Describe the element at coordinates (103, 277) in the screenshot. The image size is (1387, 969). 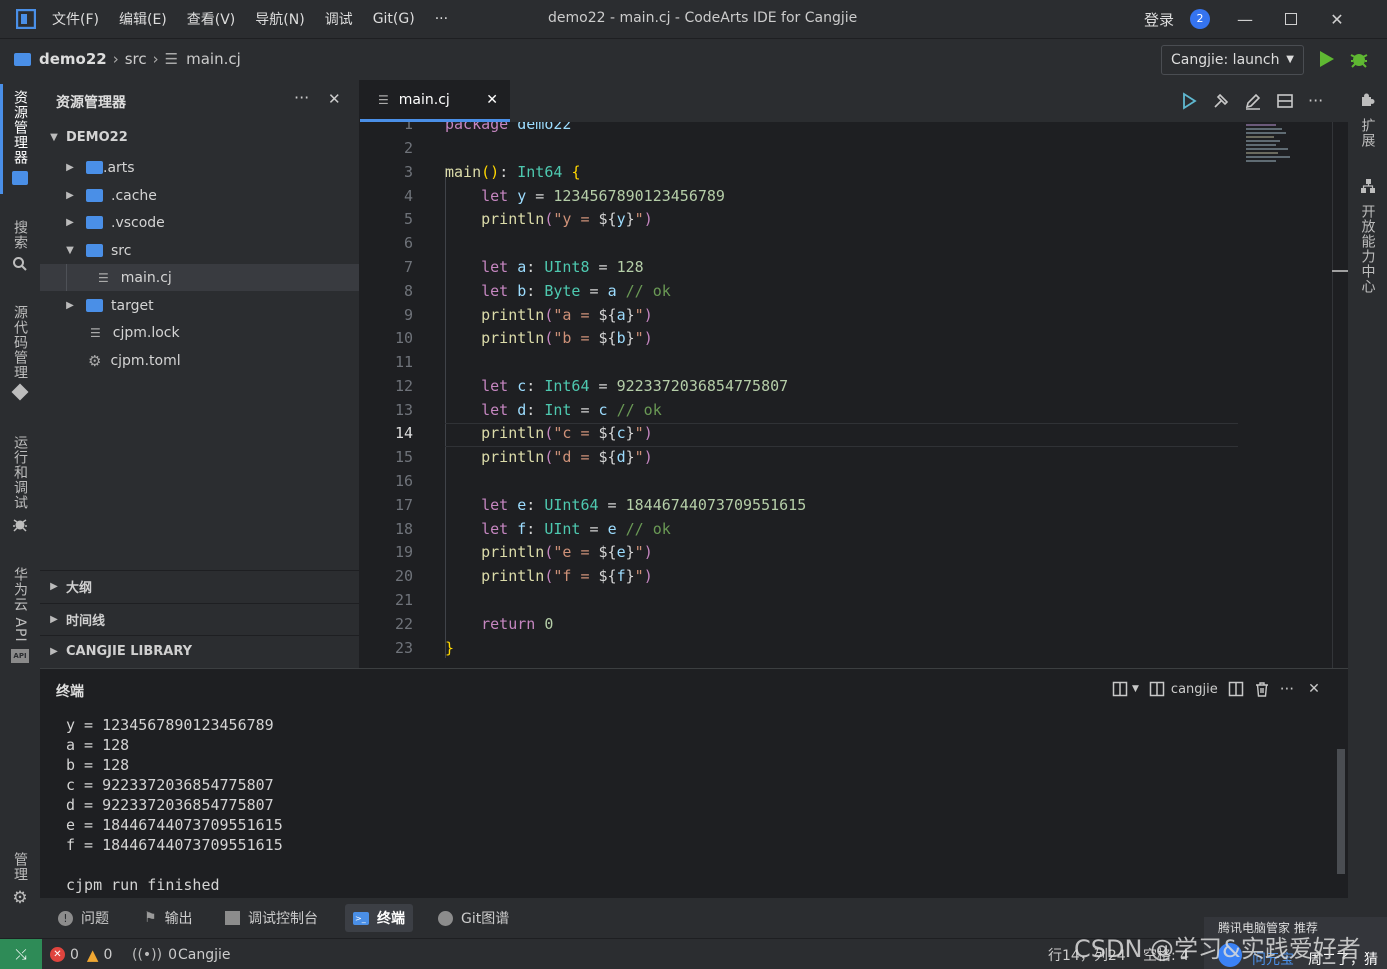
I see `file-lines-icon: ☰` at that location.